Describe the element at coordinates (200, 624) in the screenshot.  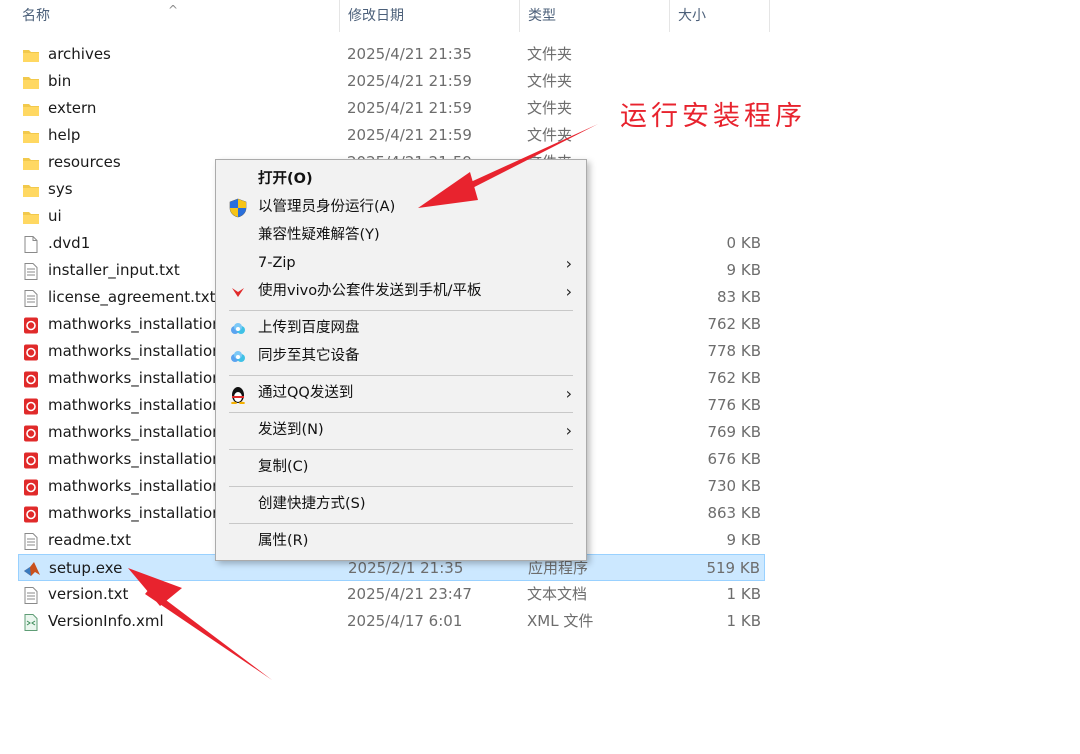
I see `arrow-to-setup-exe` at that location.